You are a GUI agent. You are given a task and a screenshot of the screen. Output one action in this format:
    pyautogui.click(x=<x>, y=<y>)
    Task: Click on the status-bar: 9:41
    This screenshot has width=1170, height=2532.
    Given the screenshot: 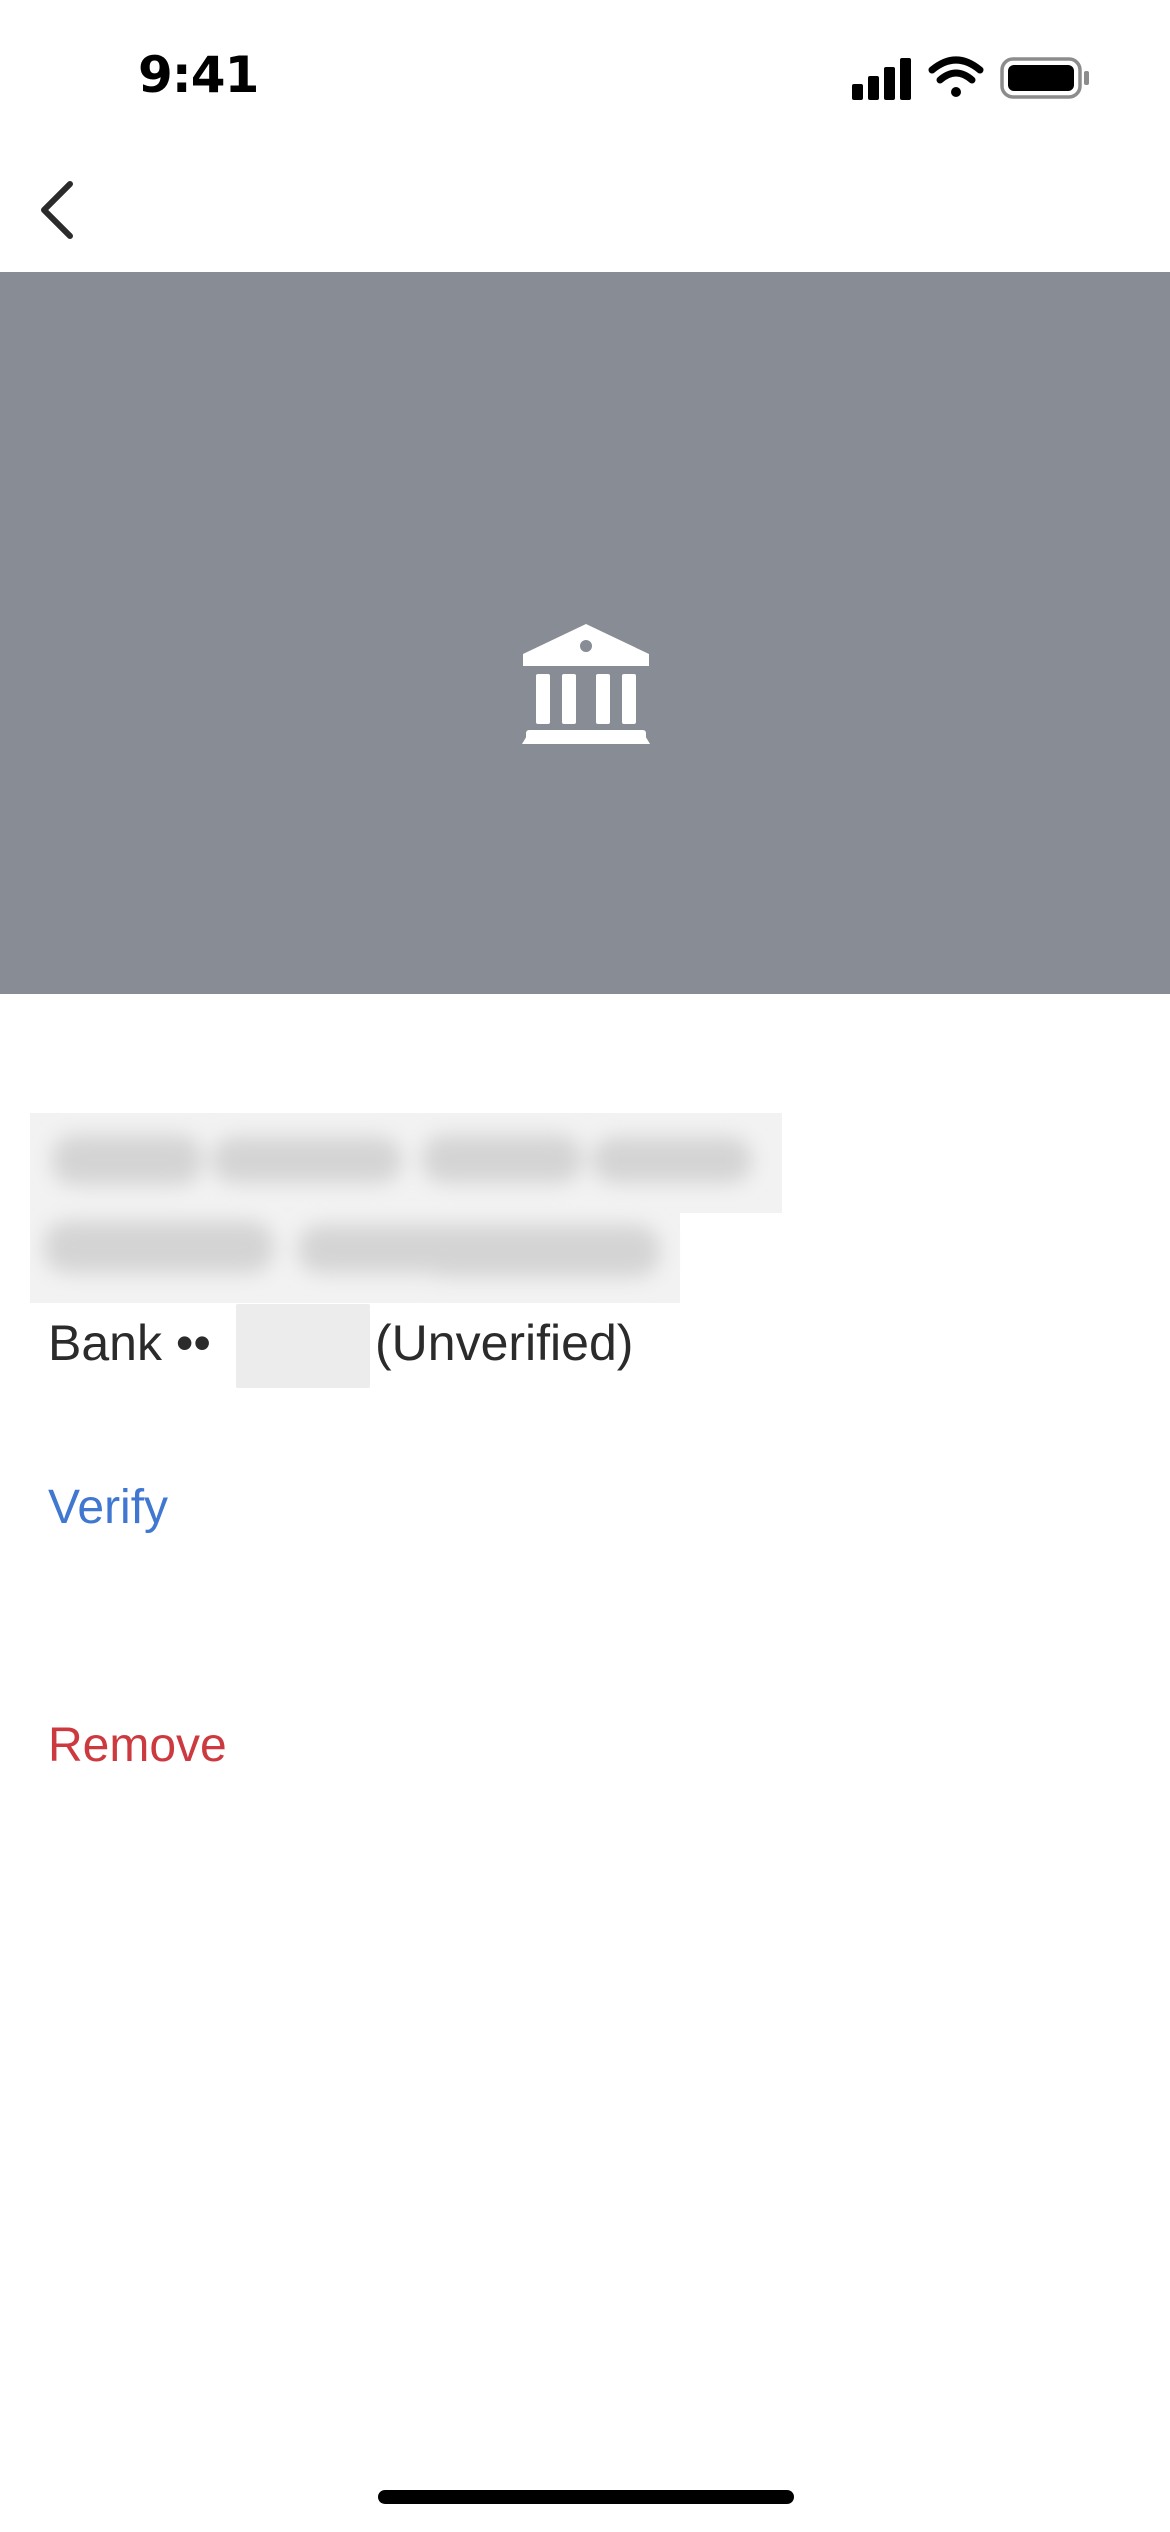 What is the action you would take?
    pyautogui.click(x=585, y=75)
    